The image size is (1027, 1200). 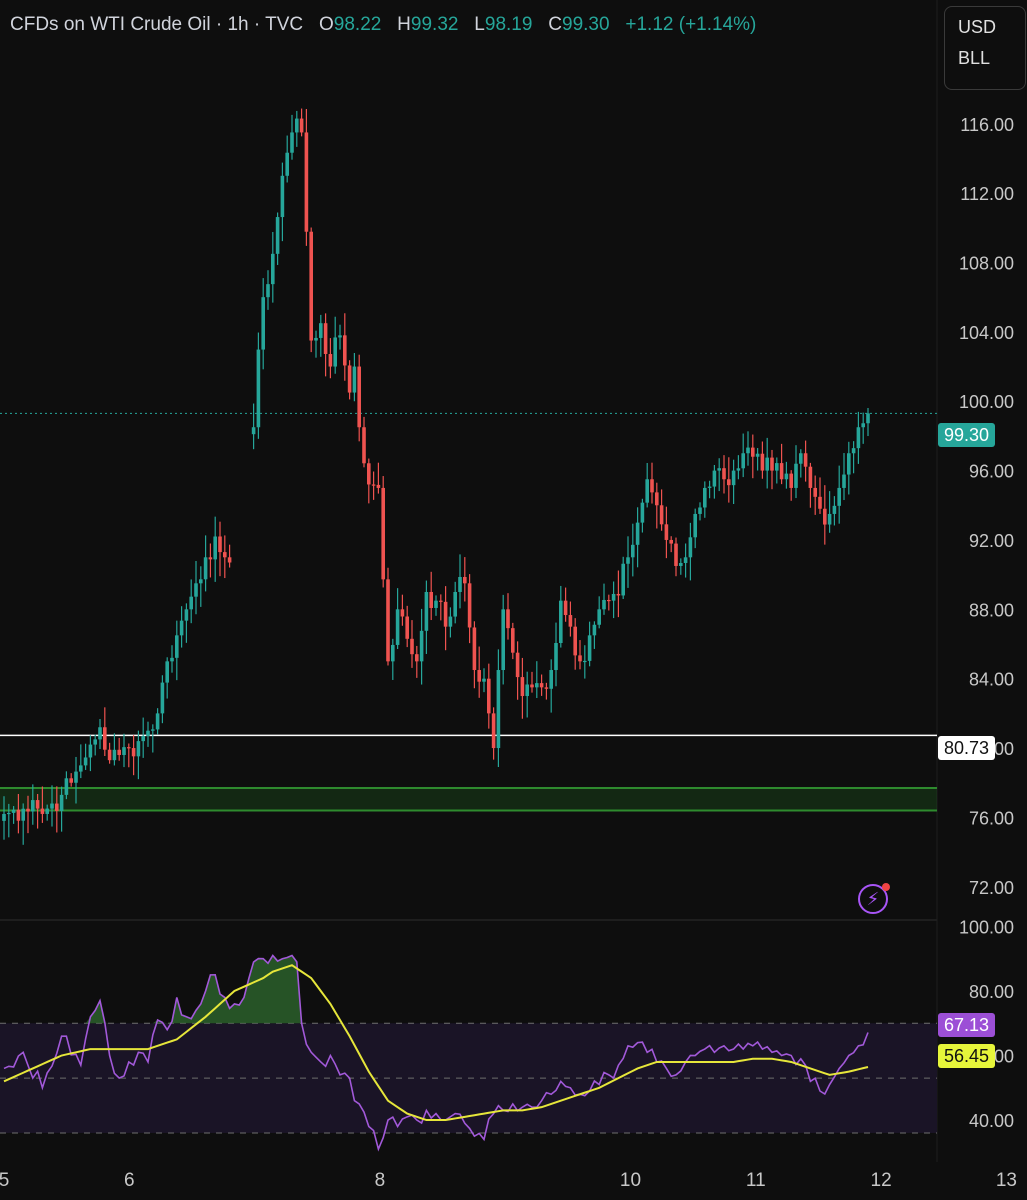 What do you see at coordinates (967, 435) in the screenshot?
I see `last-price-badge: 99.30` at bounding box center [967, 435].